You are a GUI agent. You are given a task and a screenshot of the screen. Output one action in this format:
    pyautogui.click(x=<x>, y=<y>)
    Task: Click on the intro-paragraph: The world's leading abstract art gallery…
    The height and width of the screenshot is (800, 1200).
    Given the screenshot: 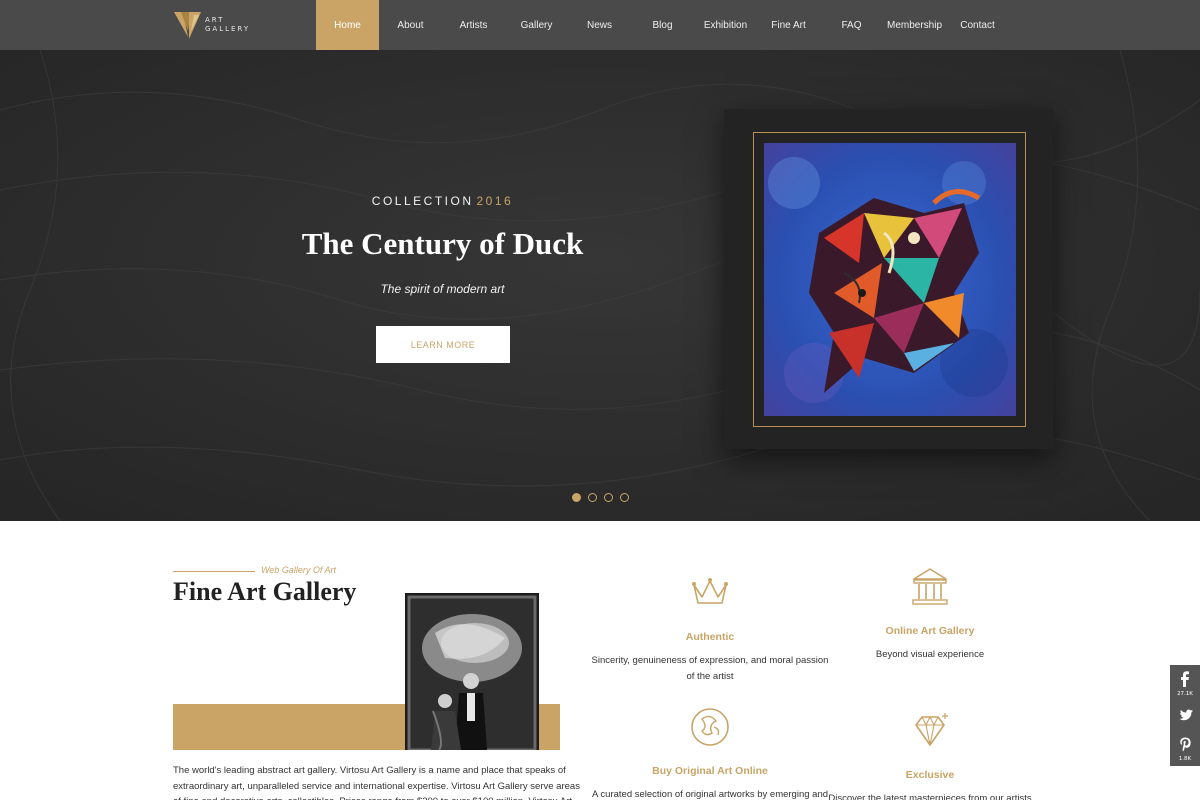 What is the action you would take?
    pyautogui.click(x=376, y=782)
    